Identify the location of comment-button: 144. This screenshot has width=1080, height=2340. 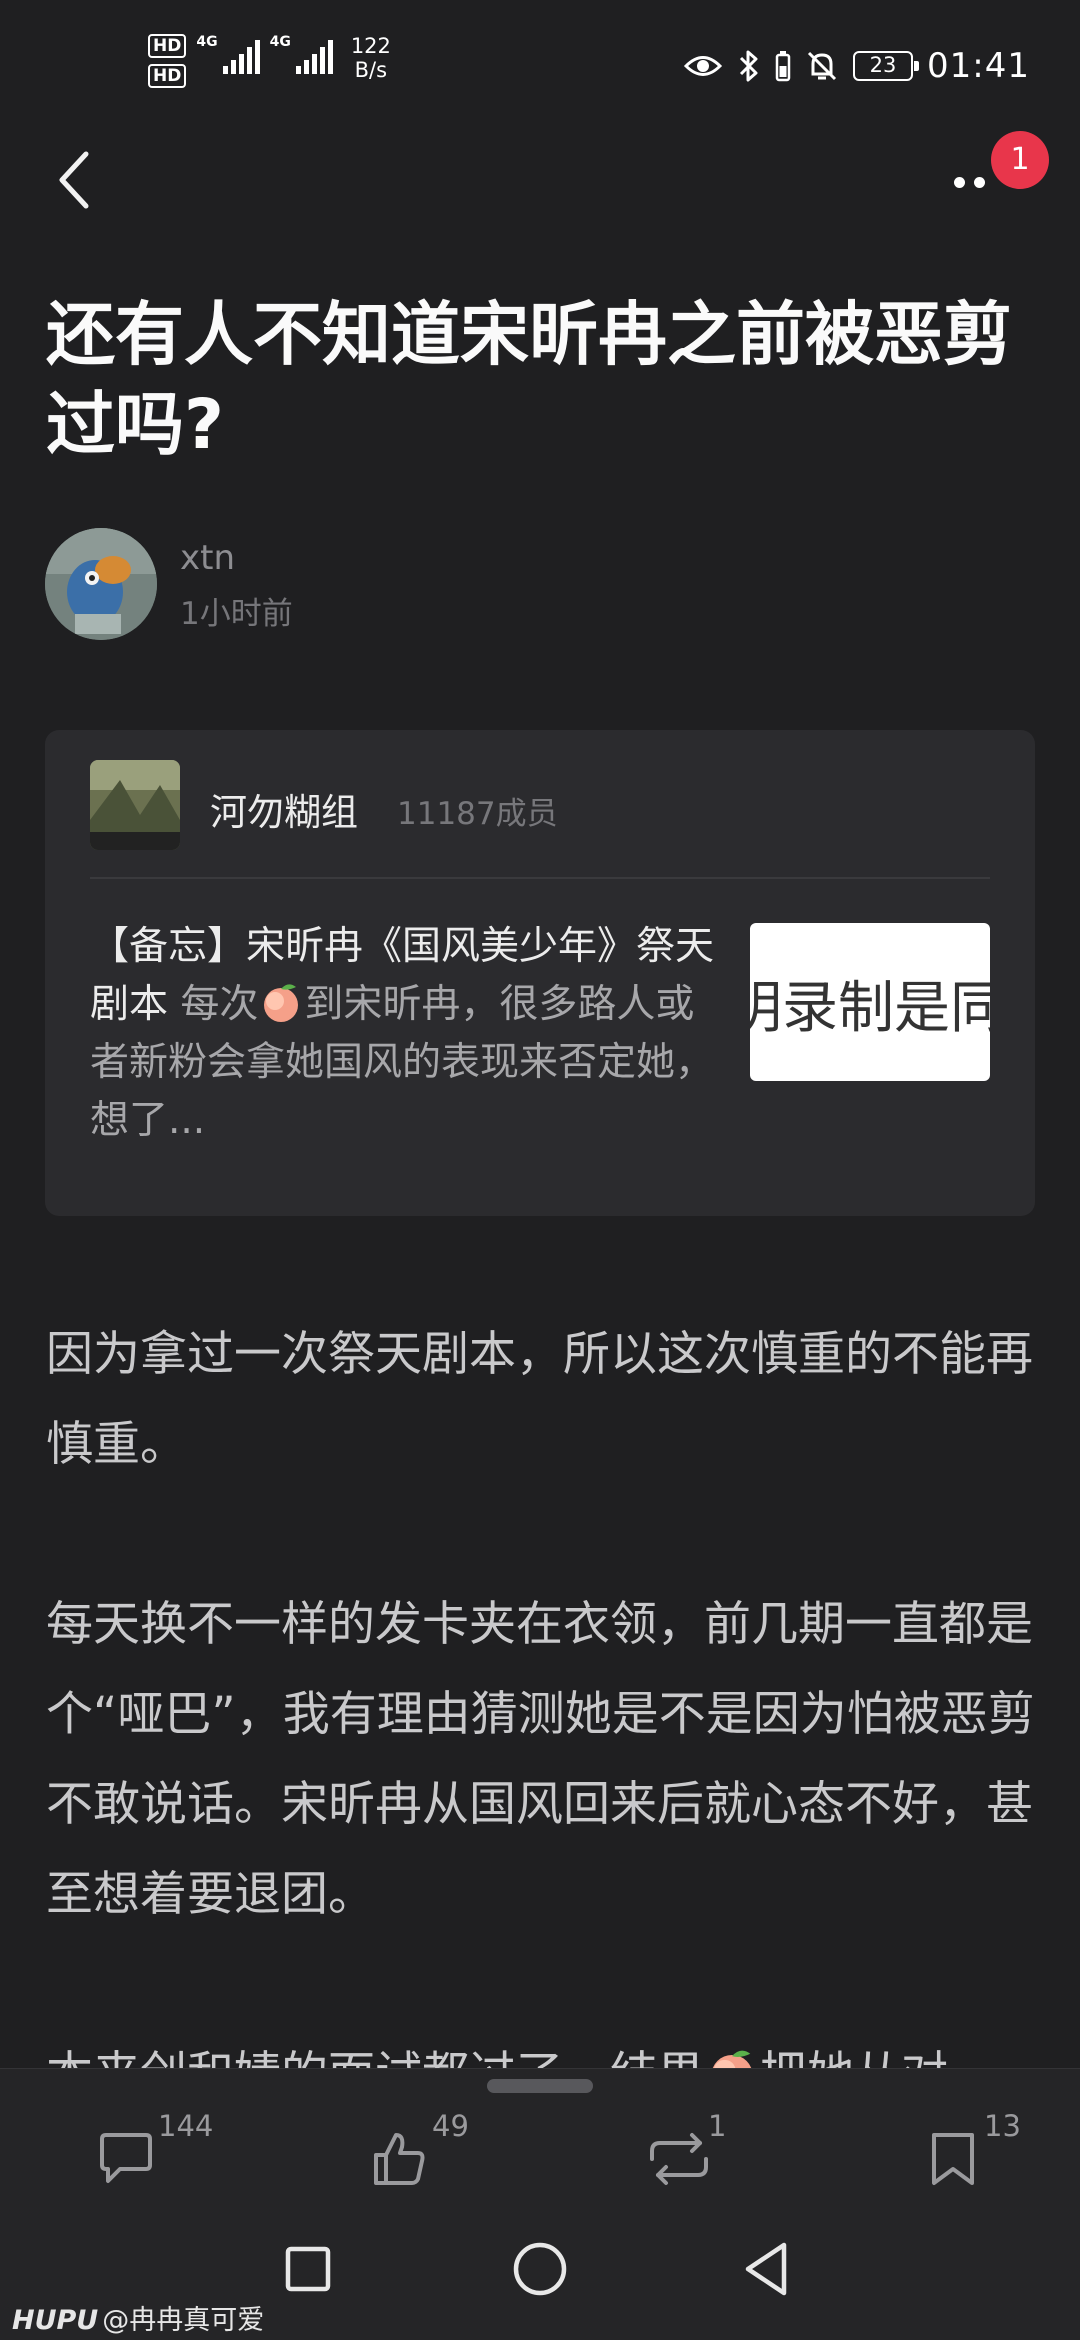
(163, 2159).